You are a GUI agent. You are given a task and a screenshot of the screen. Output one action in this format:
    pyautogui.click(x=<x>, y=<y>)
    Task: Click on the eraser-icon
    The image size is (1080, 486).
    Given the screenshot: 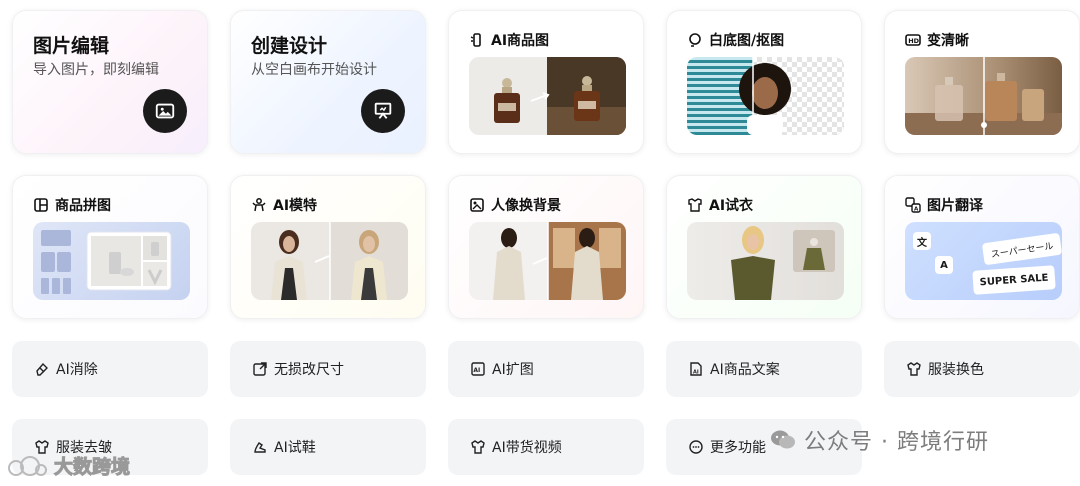 What is the action you would take?
    pyautogui.click(x=42, y=369)
    